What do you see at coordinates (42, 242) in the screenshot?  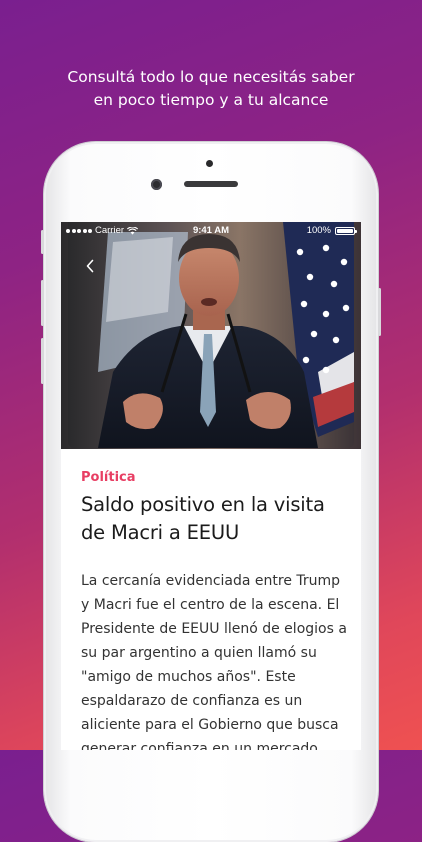 I see `mute-switch` at bounding box center [42, 242].